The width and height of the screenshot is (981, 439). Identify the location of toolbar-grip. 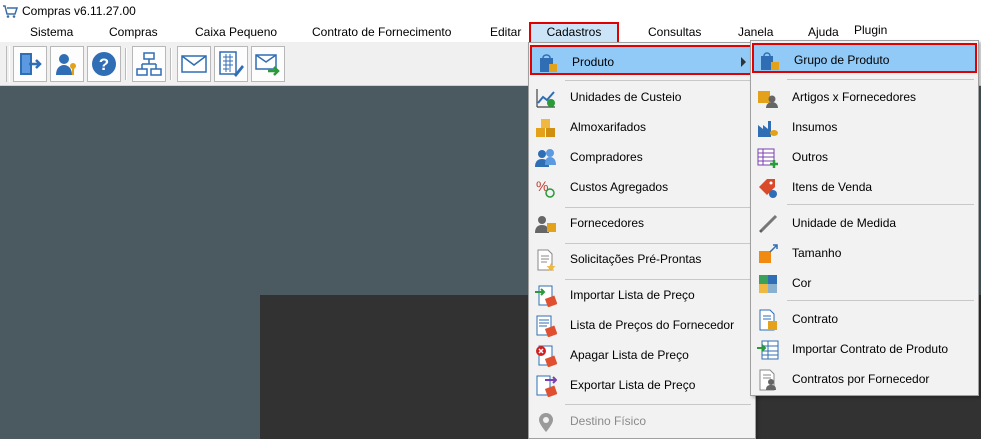
(8, 64).